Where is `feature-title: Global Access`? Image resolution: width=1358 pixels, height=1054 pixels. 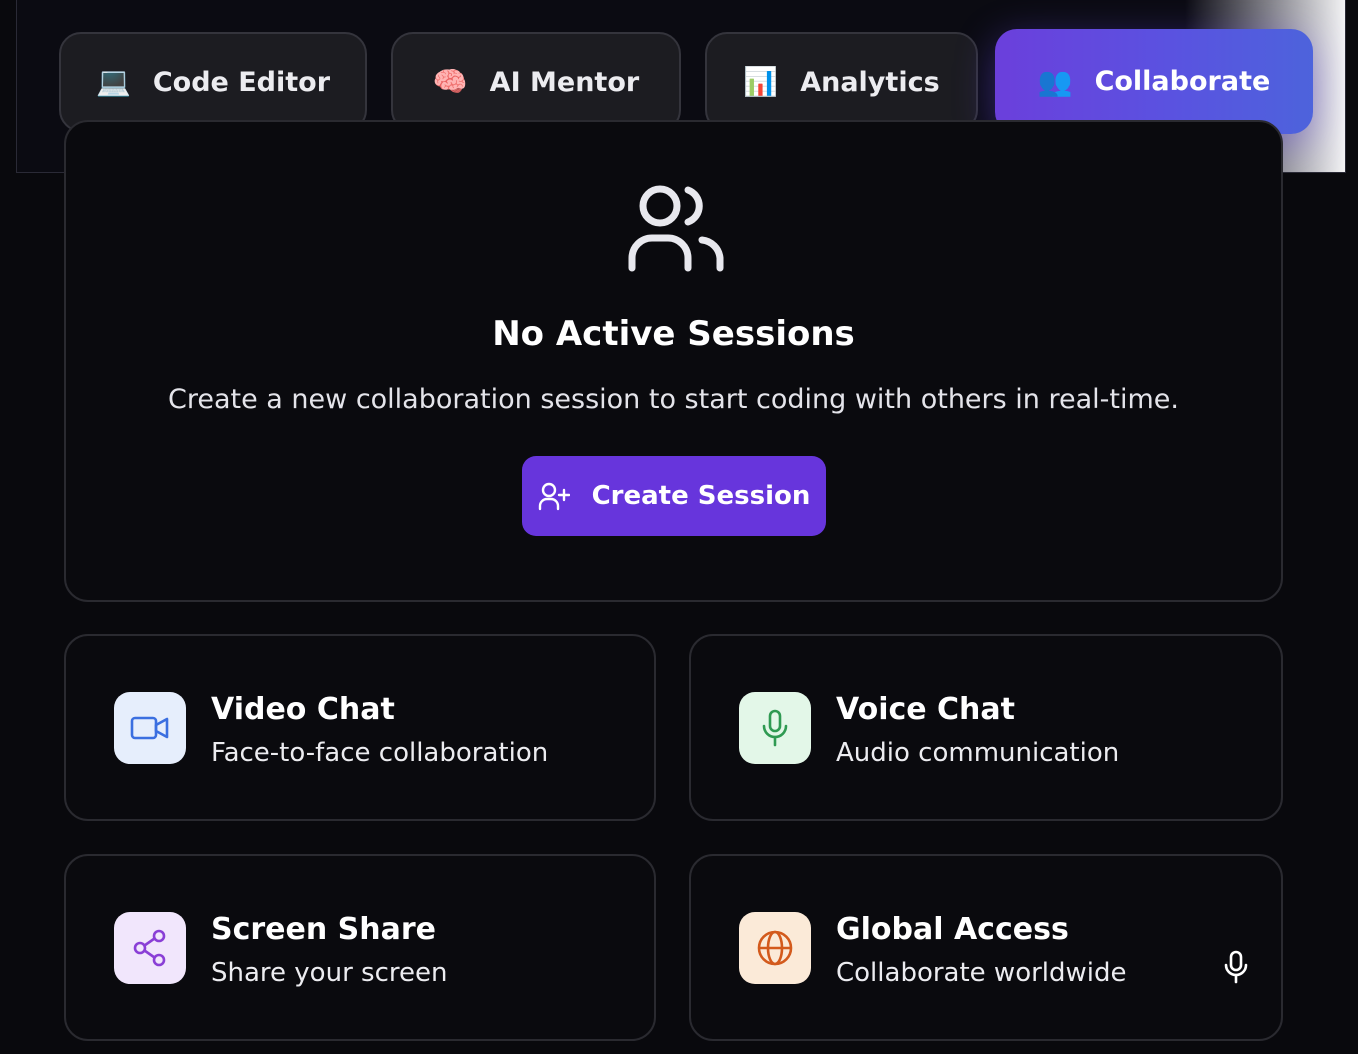
feature-title: Global Access is located at coordinates (952, 929).